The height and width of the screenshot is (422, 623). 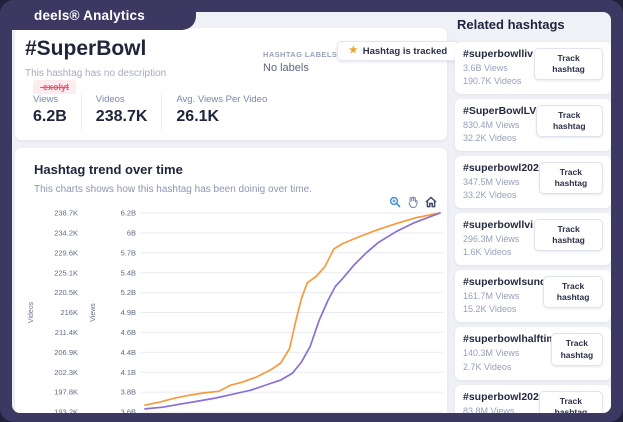 What do you see at coordinates (46, 99) in the screenshot?
I see `stat-label: Views` at bounding box center [46, 99].